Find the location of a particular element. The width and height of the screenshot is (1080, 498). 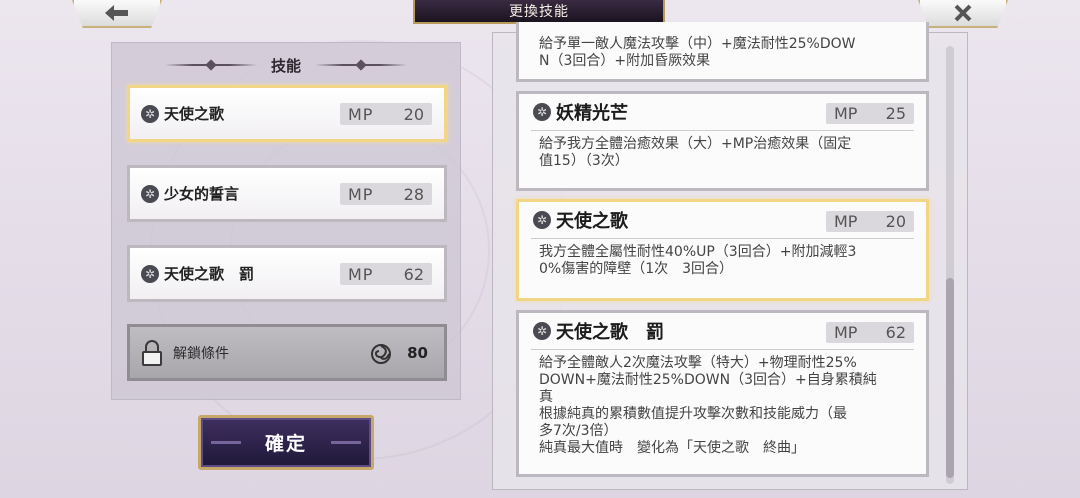

skill-detail-name: 天使之歌 罰 is located at coordinates (610, 332).